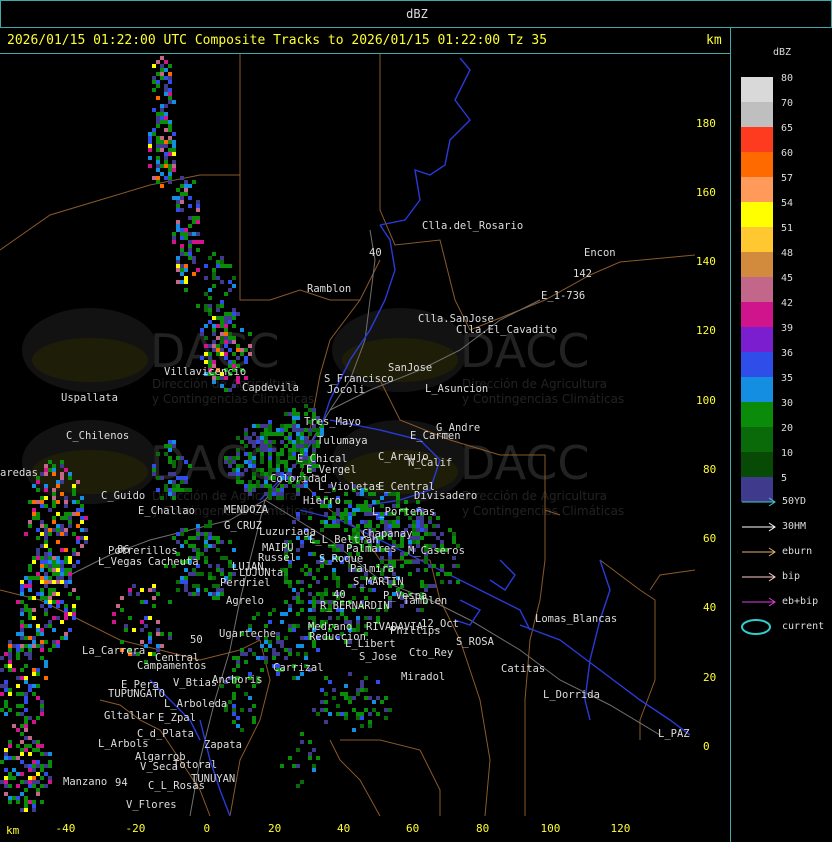 The image size is (832, 842). What do you see at coordinates (243, 526) in the screenshot?
I see `place-label: G_CRUZ` at bounding box center [243, 526].